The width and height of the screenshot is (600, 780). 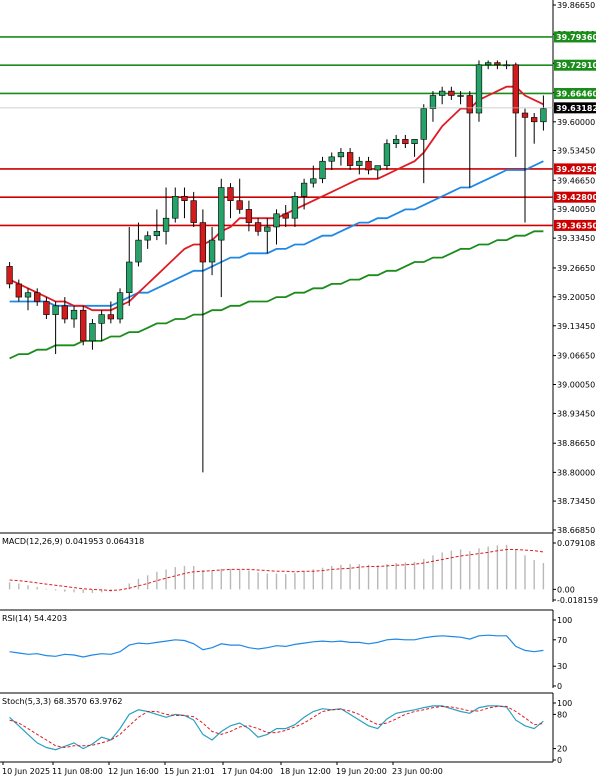 I want to click on current-price-label: 39.63182, so click(x=577, y=108).